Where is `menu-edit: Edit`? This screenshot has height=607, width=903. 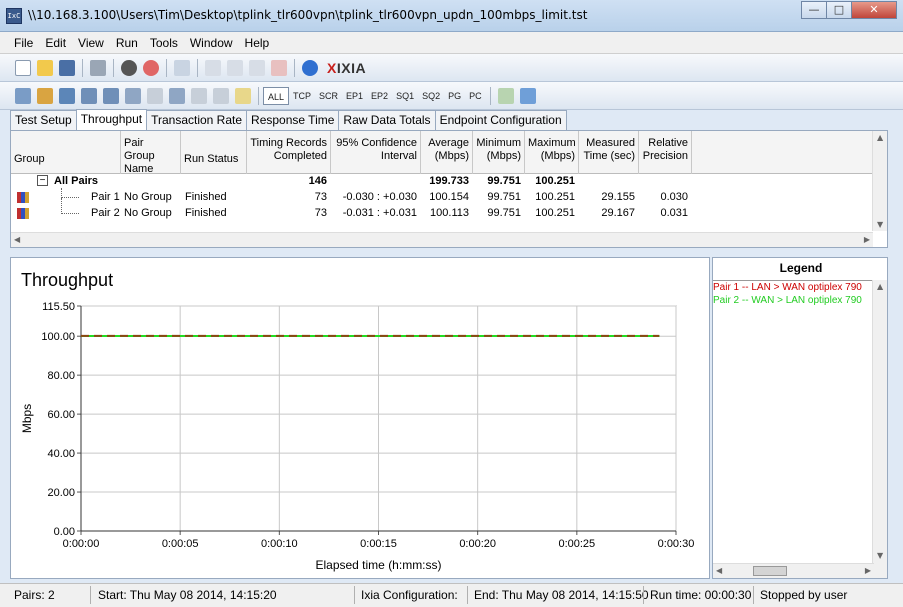
menu-edit: Edit is located at coordinates (55, 43).